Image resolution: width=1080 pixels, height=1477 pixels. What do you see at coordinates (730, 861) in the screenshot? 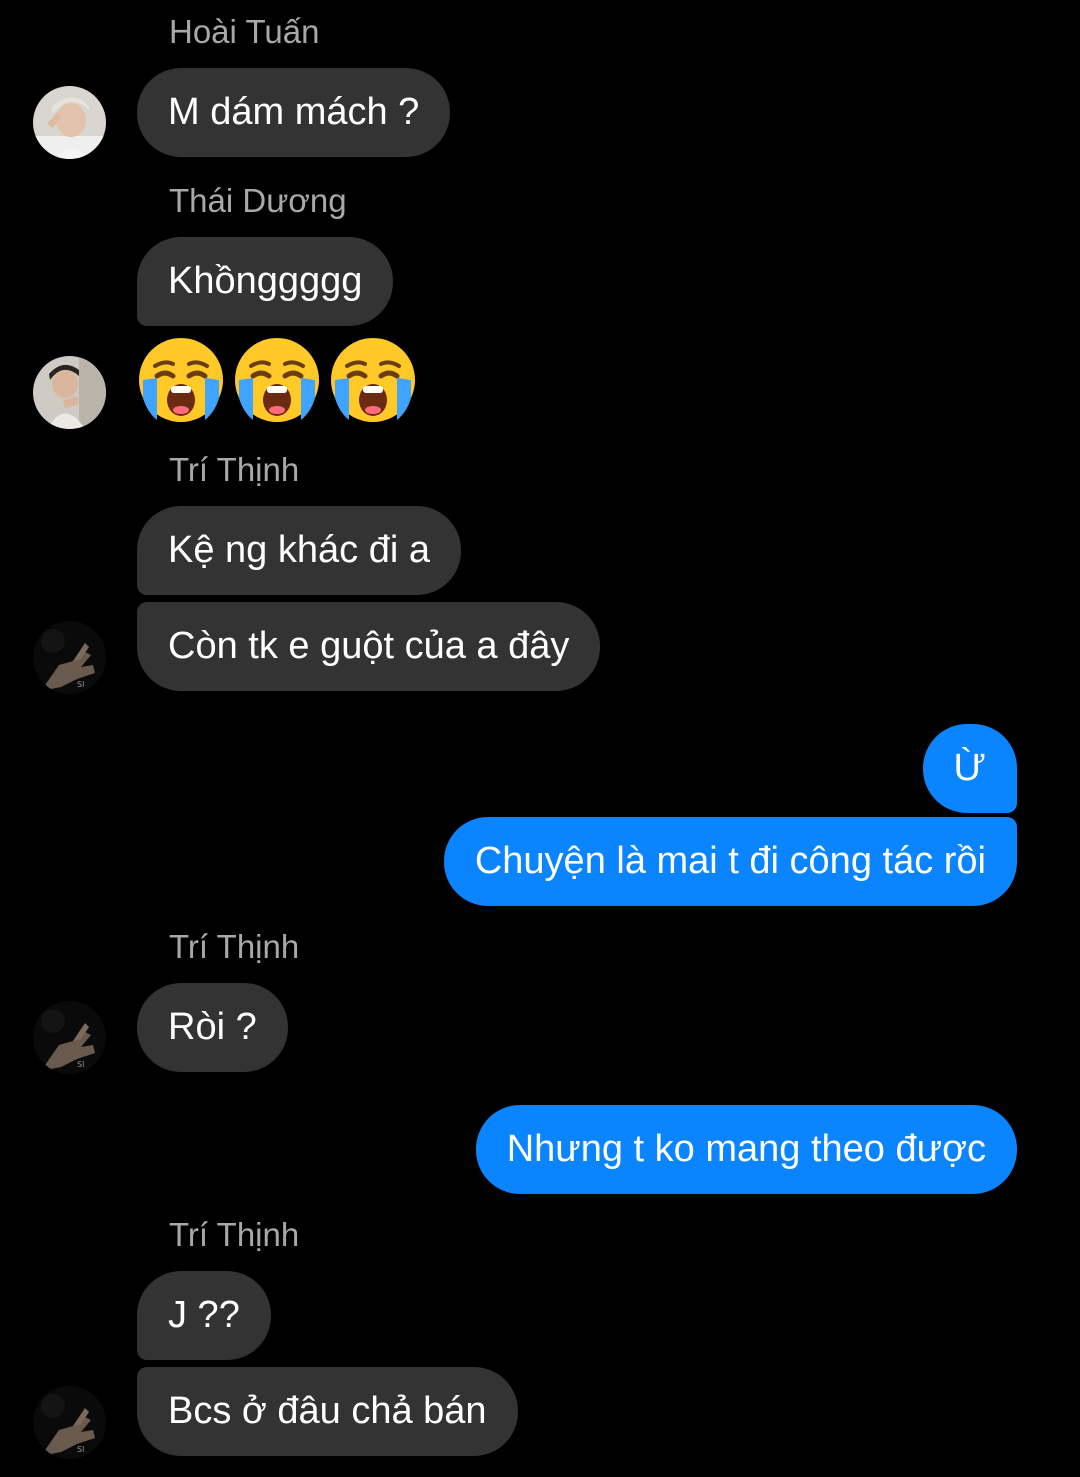
I see `outgoing-message: Chuyện là mai t đi công tác rồi` at bounding box center [730, 861].